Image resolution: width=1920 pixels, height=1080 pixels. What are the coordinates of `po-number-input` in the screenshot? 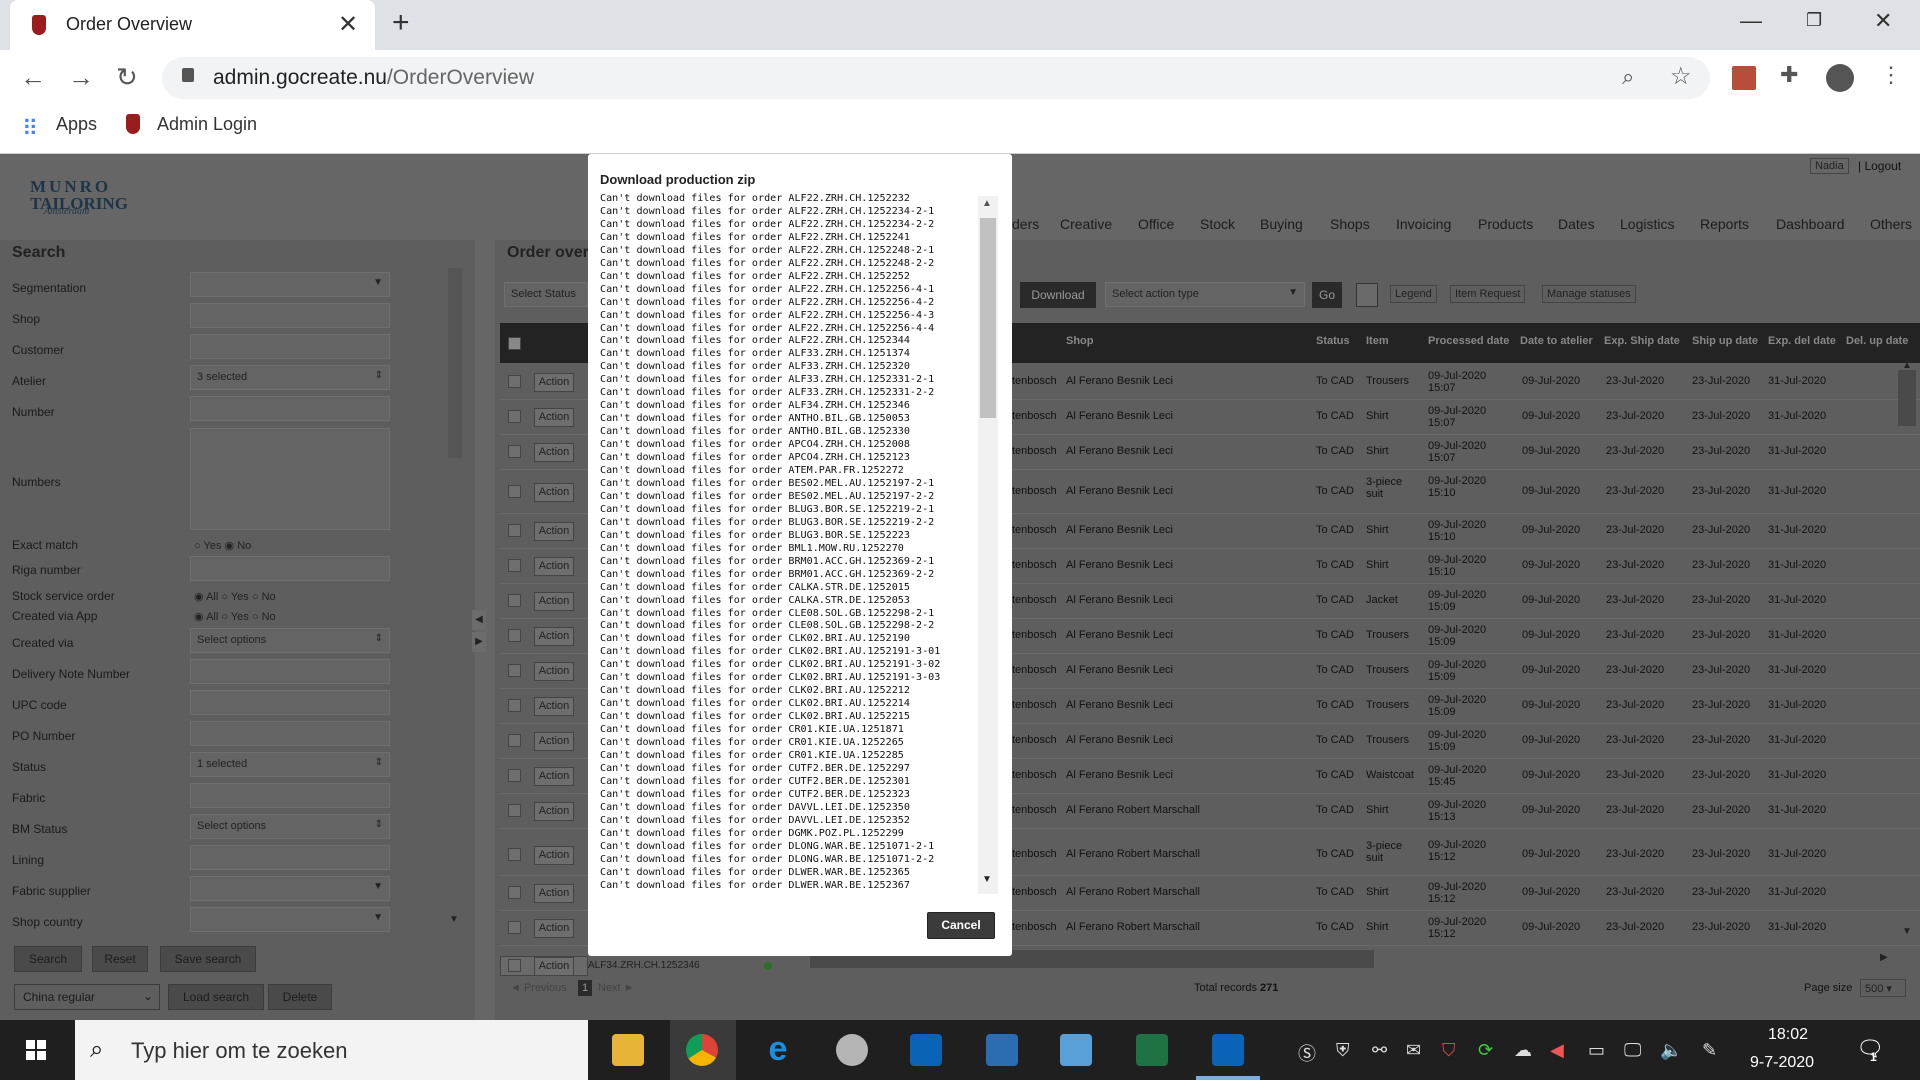 It's located at (290, 733).